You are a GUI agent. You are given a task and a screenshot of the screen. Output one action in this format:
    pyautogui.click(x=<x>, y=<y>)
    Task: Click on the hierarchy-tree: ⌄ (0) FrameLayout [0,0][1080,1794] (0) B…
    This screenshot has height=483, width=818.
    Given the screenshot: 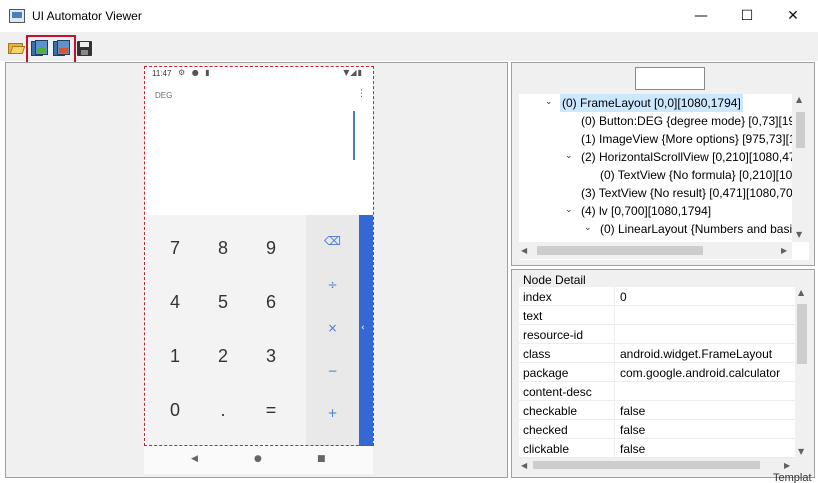 What is the action you would take?
    pyautogui.click(x=664, y=177)
    